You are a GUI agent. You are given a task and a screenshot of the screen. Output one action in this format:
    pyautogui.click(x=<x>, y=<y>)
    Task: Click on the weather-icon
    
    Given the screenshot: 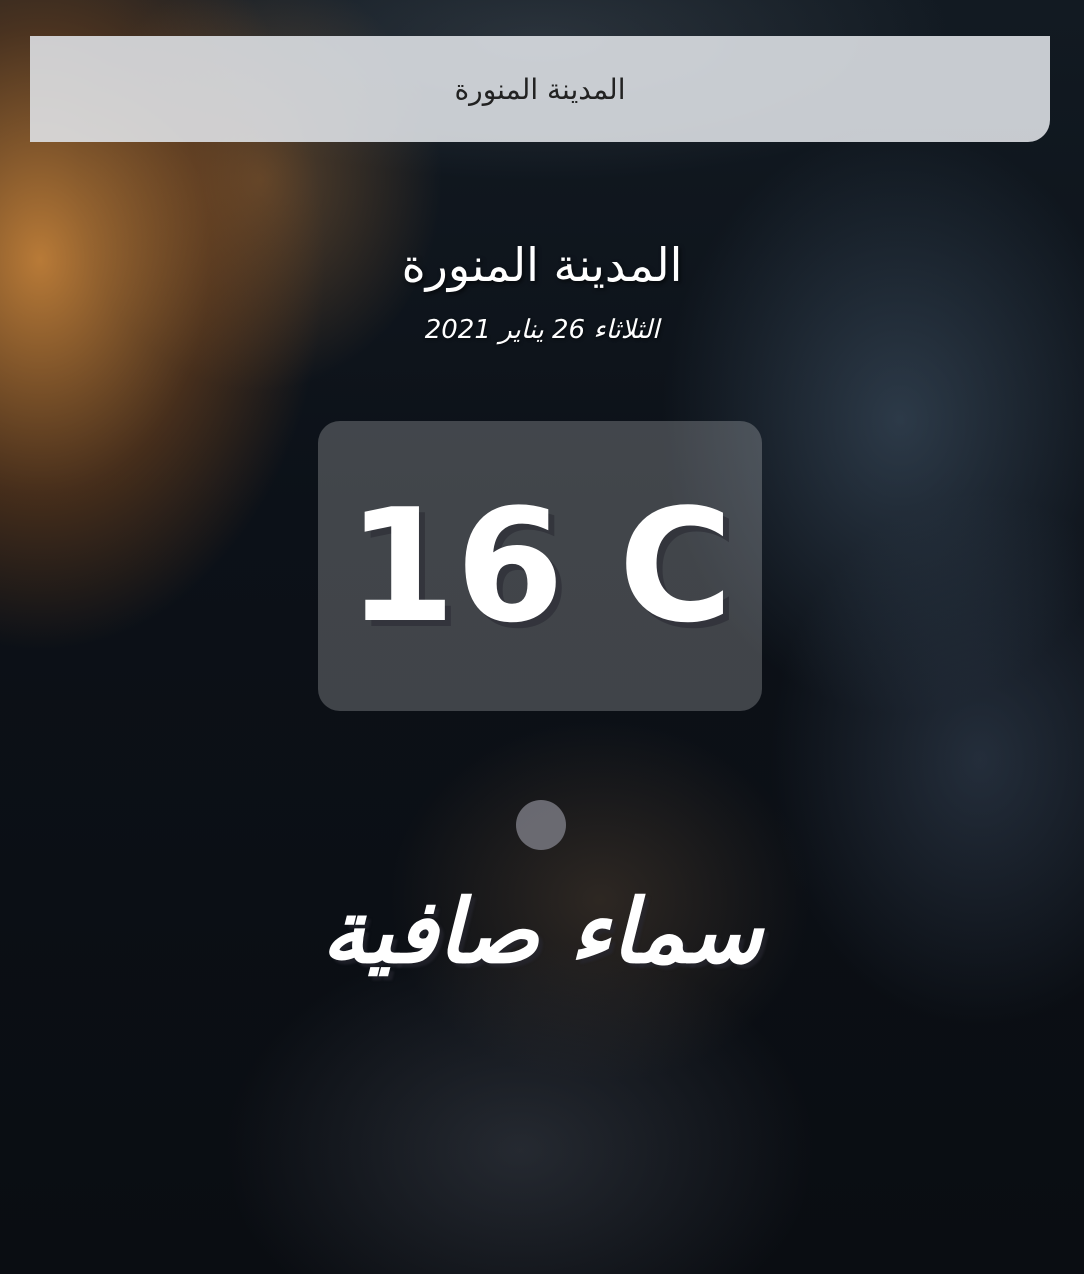 What is the action you would take?
    pyautogui.click(x=541, y=825)
    